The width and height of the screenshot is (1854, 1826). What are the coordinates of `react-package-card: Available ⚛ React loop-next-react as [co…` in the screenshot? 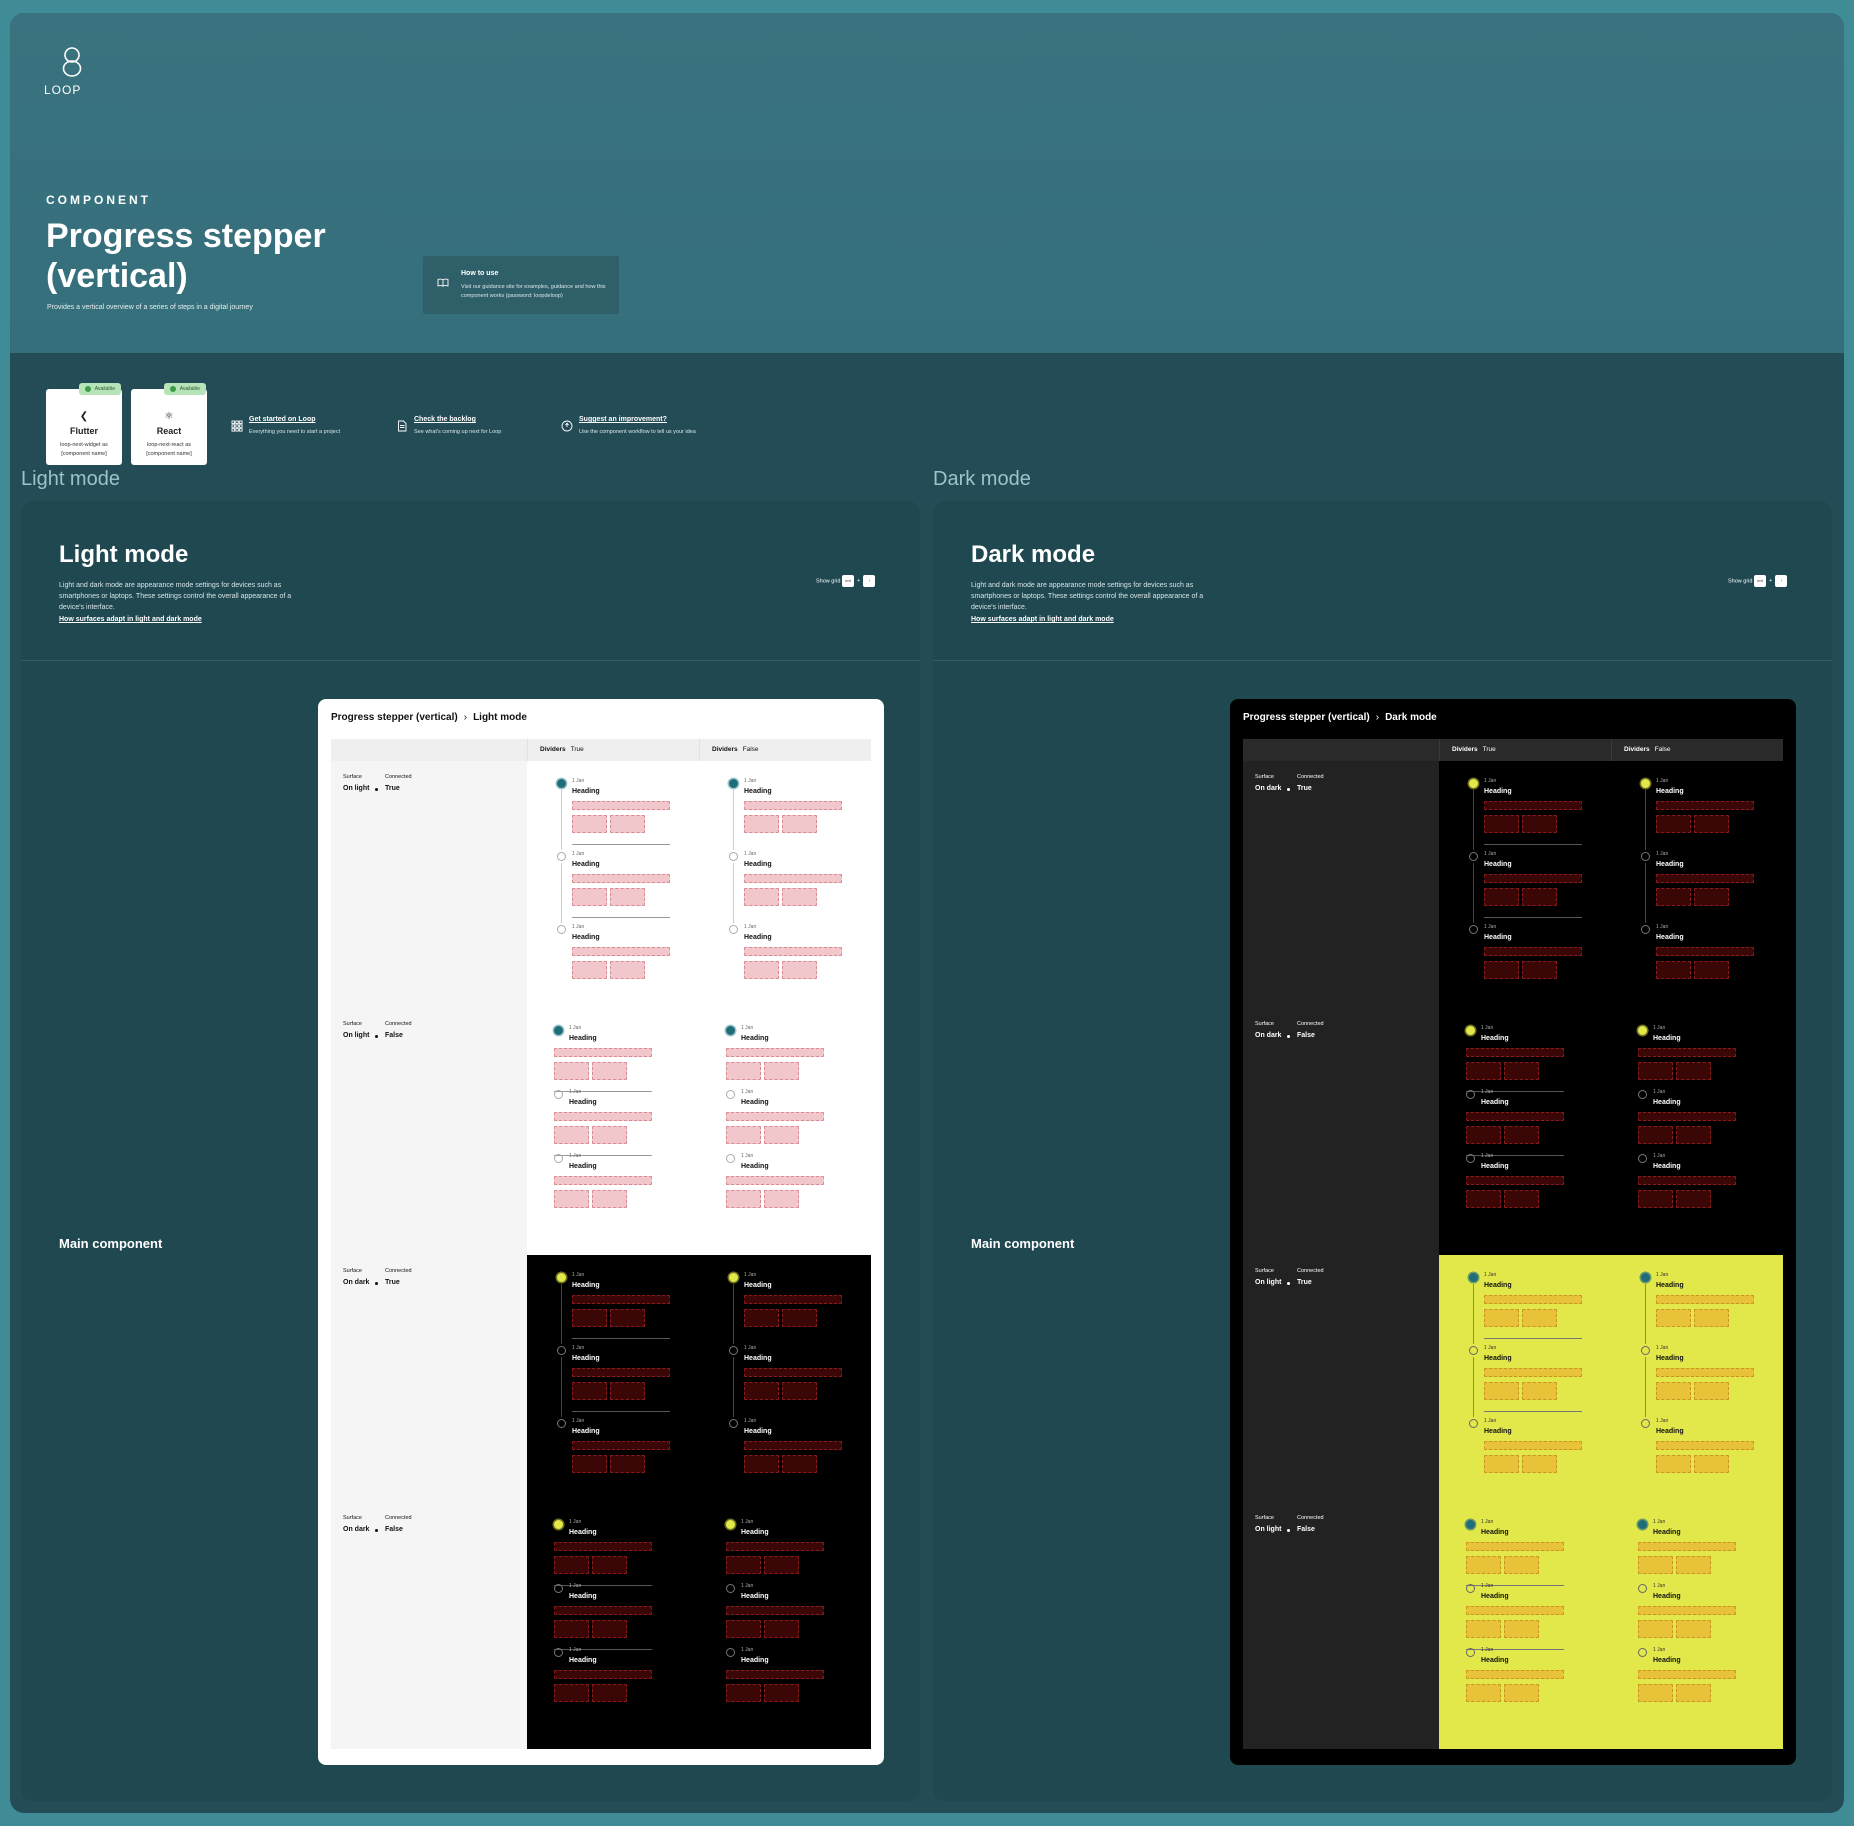 It's located at (169, 424).